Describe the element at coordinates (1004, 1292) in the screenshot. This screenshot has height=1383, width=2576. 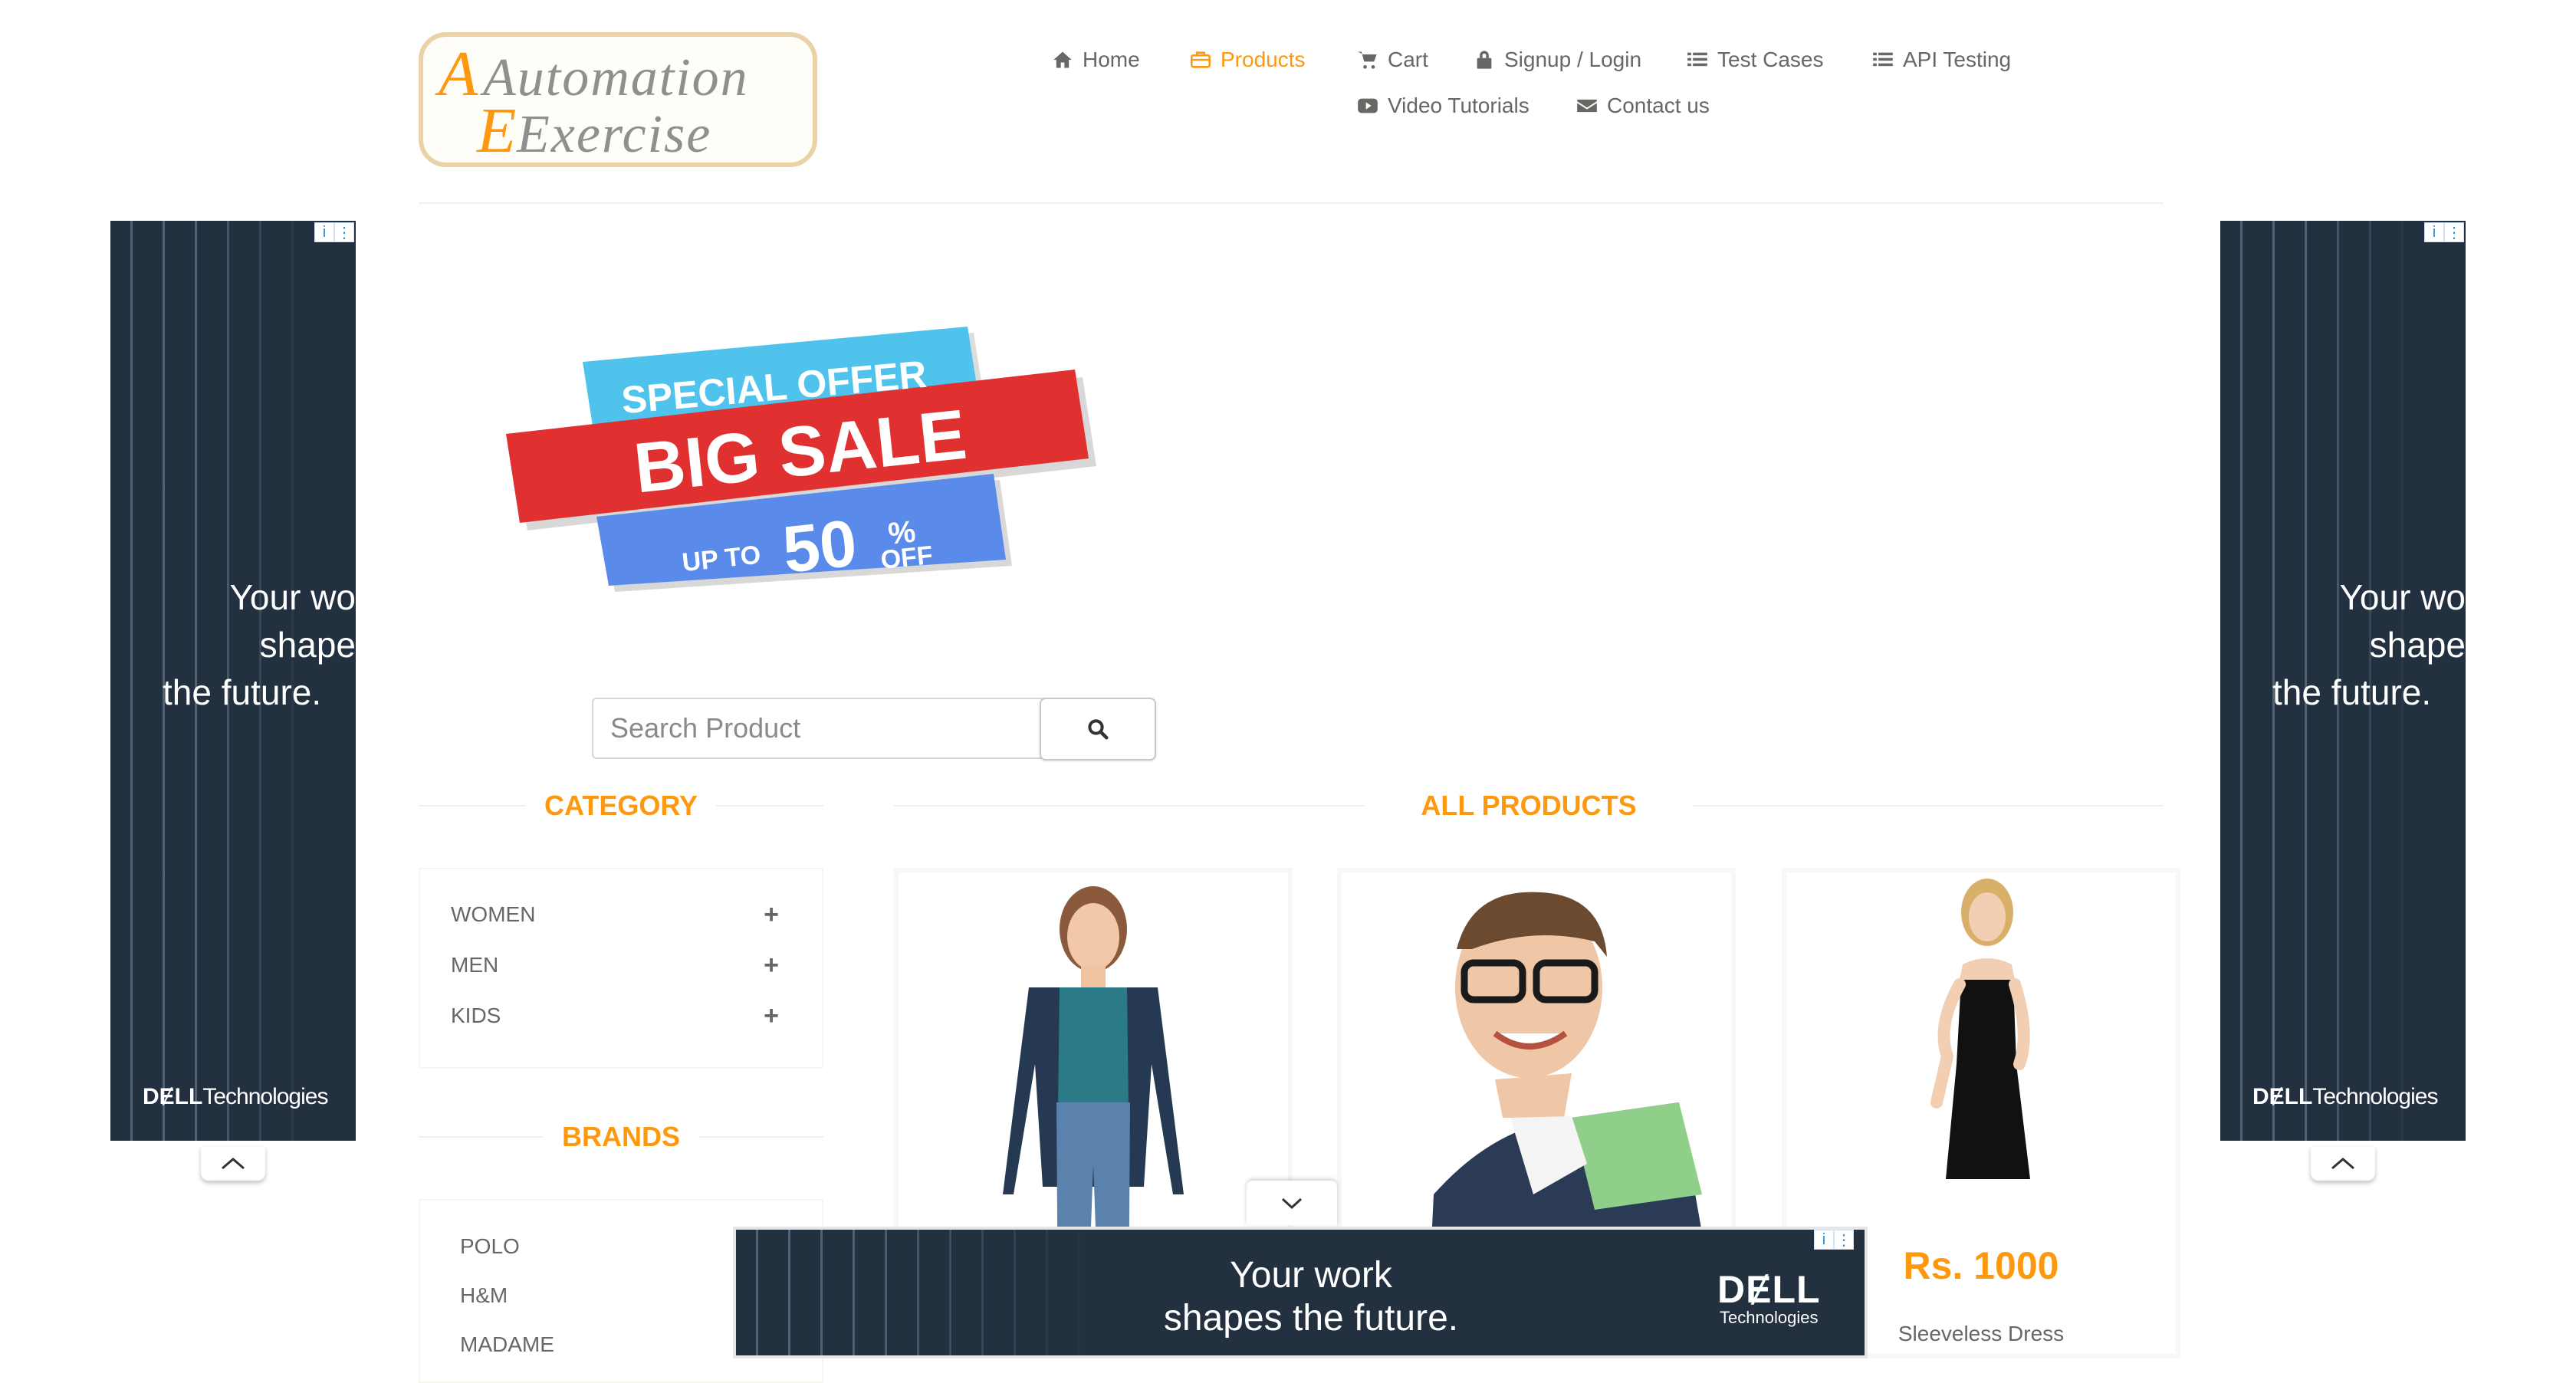
I see `ad-fade` at that location.